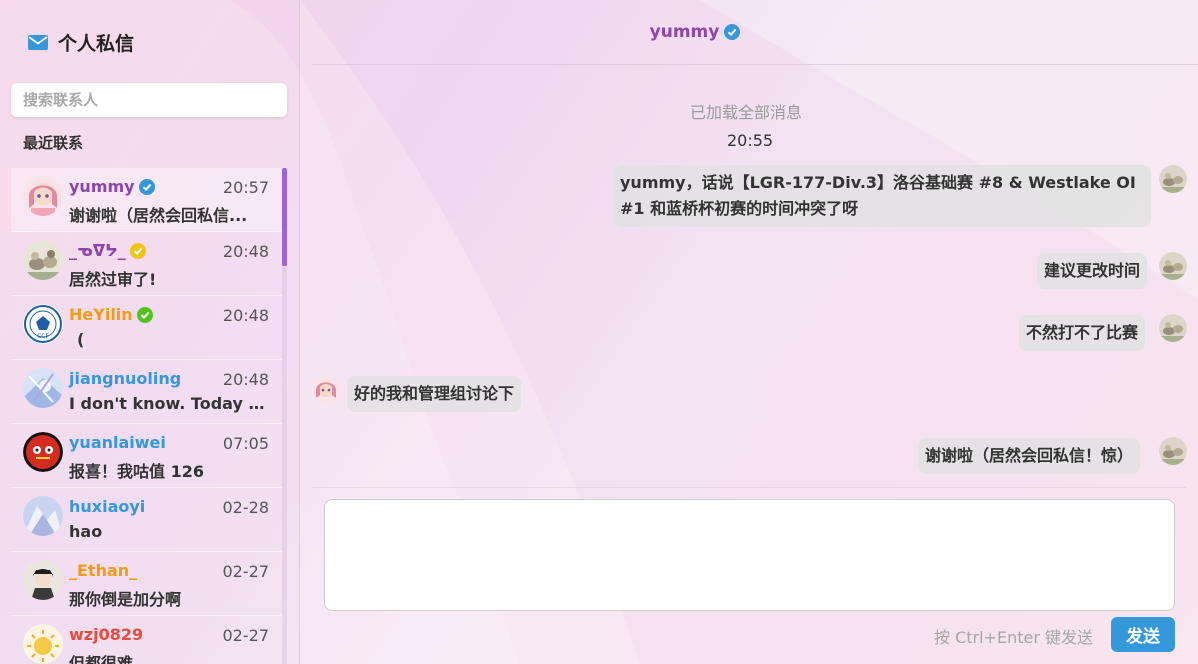  What do you see at coordinates (102, 186) in the screenshot?
I see `contact-name: yummy` at bounding box center [102, 186].